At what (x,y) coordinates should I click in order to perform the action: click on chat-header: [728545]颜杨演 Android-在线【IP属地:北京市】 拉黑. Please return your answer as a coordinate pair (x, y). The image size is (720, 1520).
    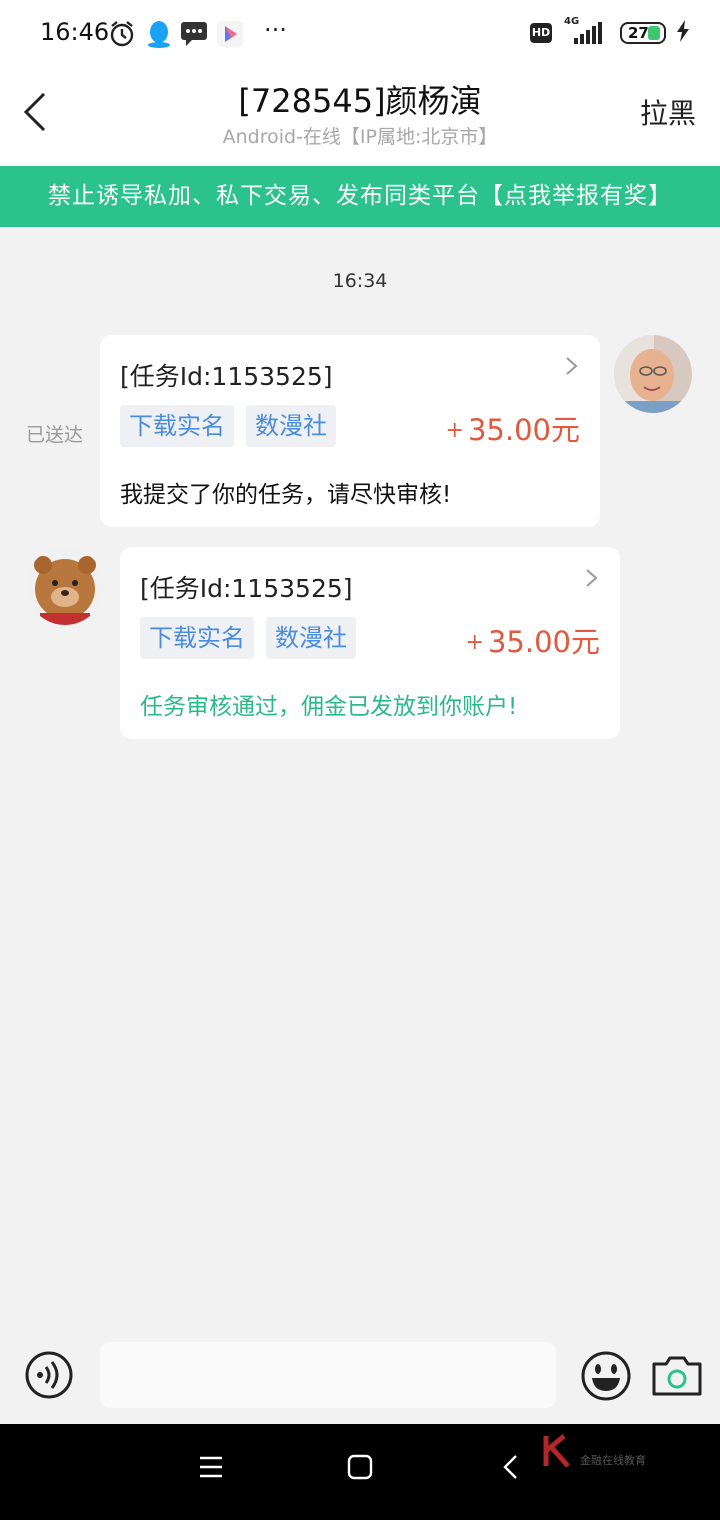
    Looking at the image, I should click on (360, 117).